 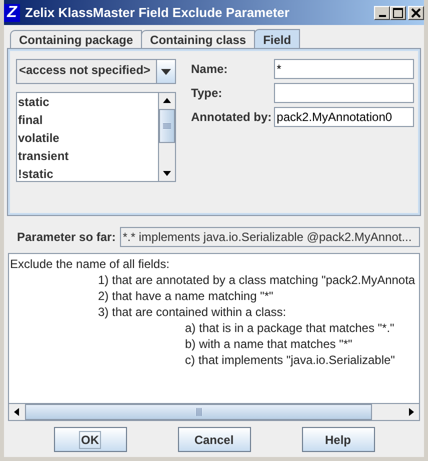 I want to click on vertical-scrollbar, so click(x=166, y=137).